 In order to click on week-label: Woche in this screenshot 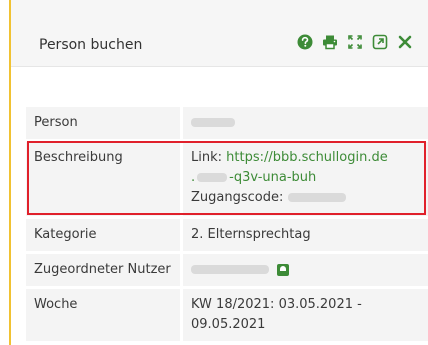, I will do `click(56, 304)`.